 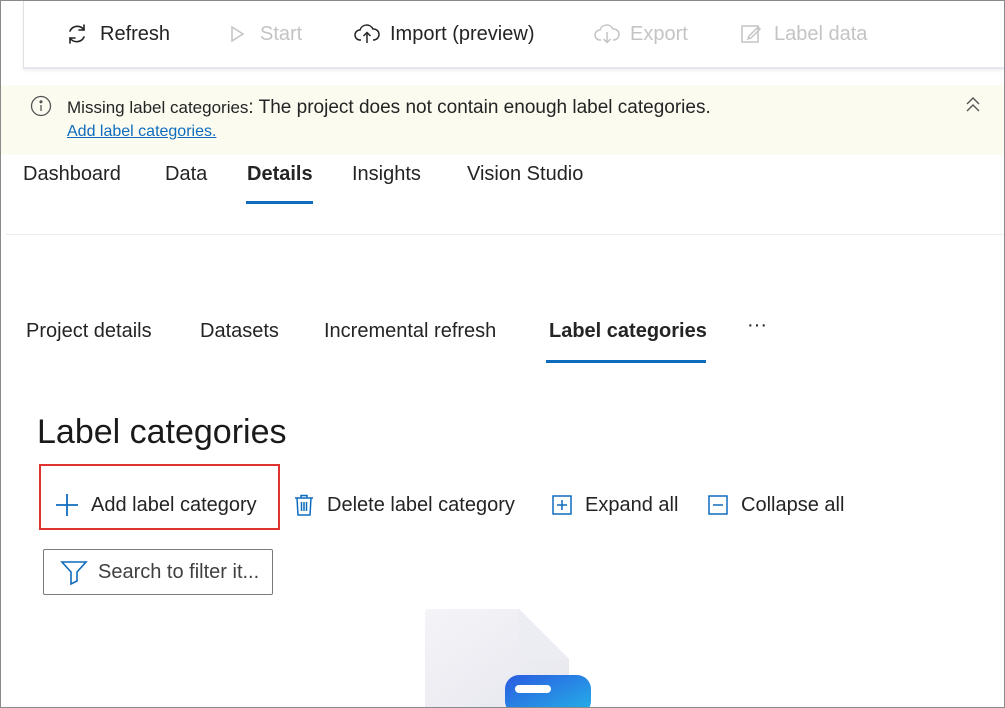 I want to click on refresh-label: Refresh, so click(x=135, y=33).